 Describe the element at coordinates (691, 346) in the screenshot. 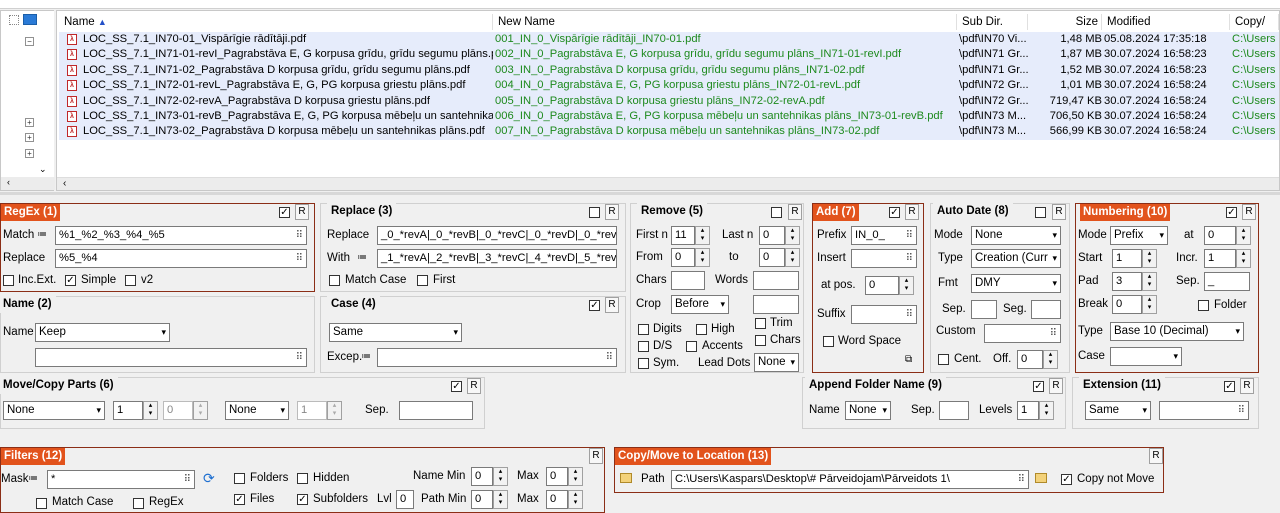

I see `accents-checkbox` at that location.